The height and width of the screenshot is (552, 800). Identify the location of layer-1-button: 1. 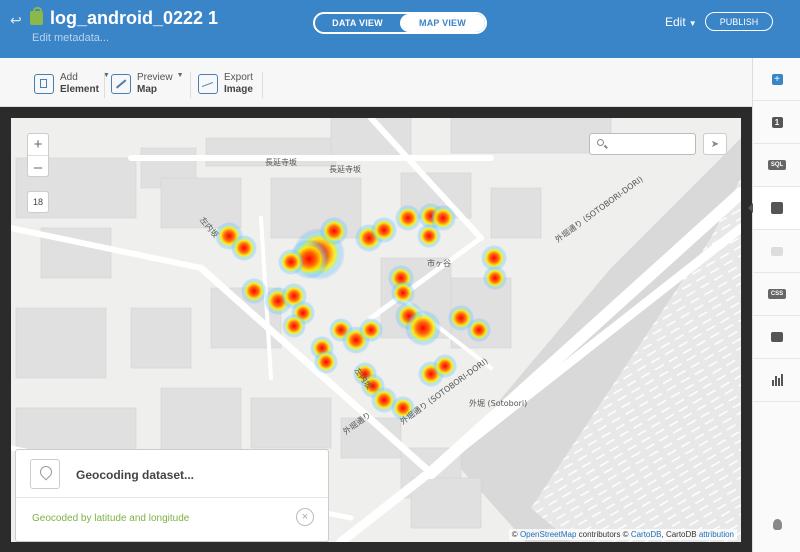
(776, 122).